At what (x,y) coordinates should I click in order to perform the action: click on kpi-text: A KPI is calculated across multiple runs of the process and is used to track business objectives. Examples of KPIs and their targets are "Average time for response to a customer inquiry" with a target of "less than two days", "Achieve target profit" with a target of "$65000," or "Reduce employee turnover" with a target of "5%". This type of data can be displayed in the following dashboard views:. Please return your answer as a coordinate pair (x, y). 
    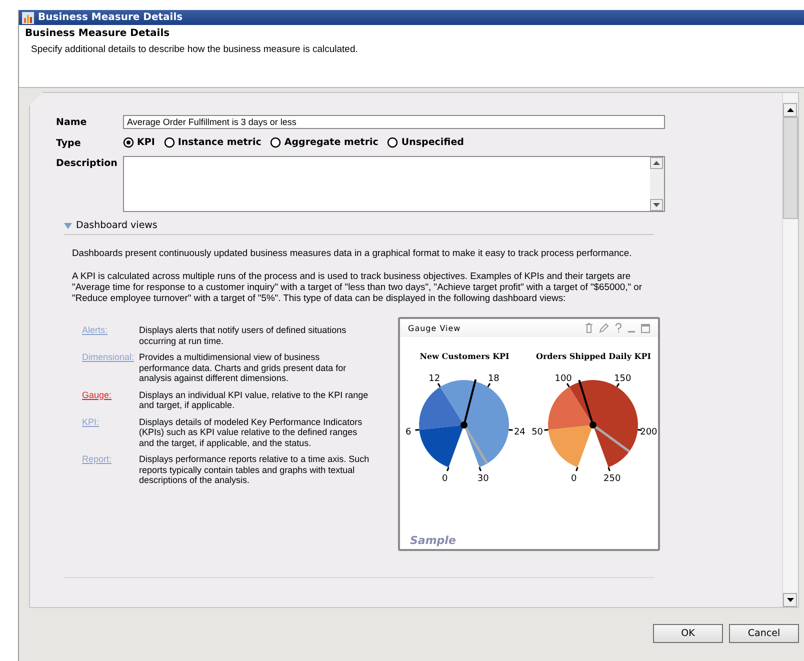
    Looking at the image, I should click on (357, 286).